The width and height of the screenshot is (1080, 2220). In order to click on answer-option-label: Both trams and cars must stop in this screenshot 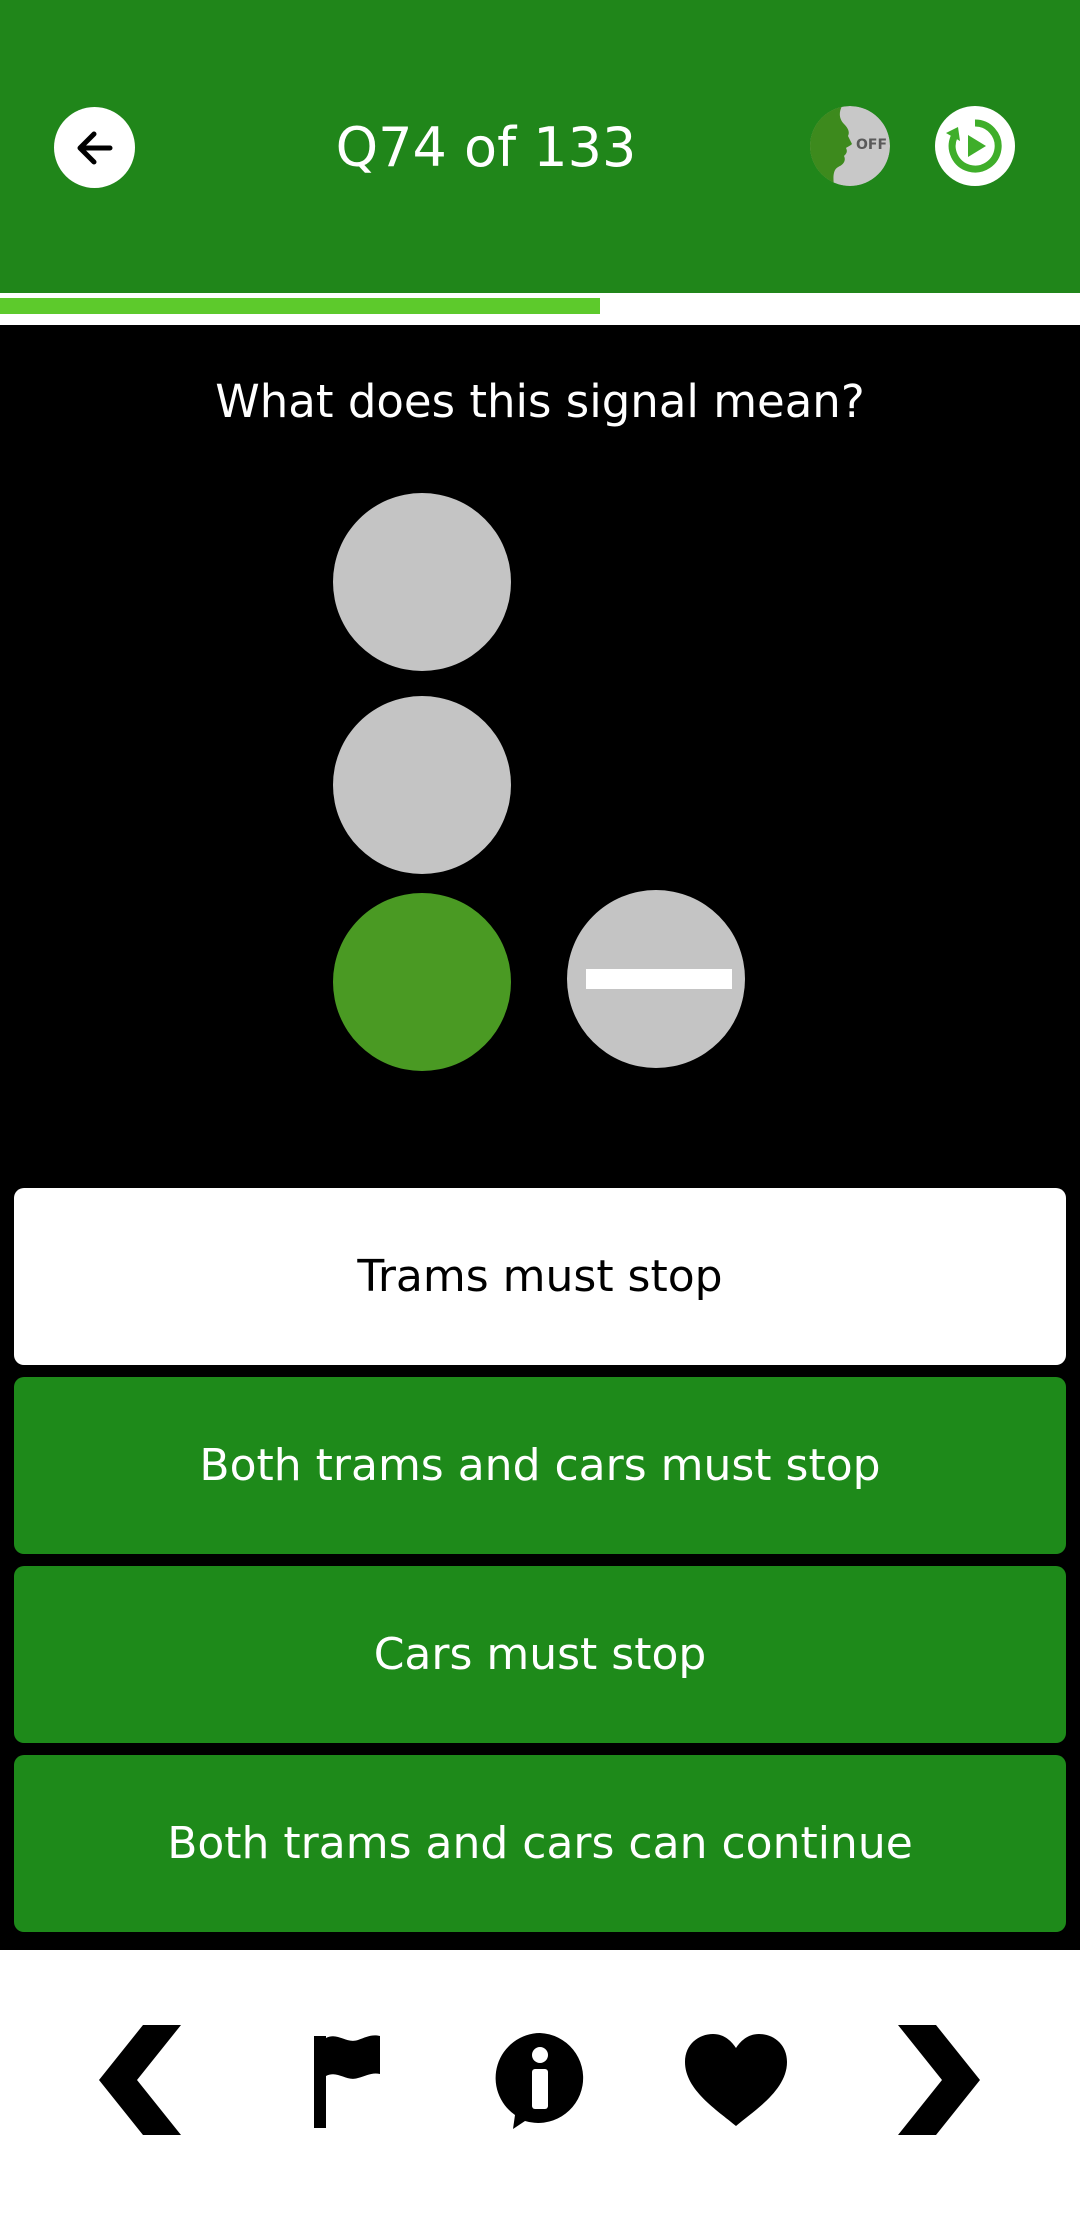, I will do `click(540, 1465)`.